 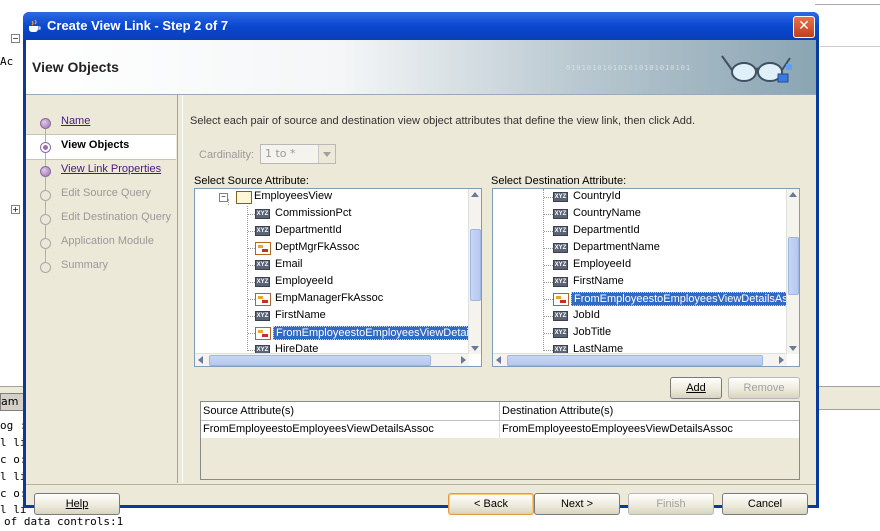 What do you see at coordinates (649, 429) in the screenshot?
I see `table-cell-destination: FromEmployeestoEmployeesViewDetailsAssoc` at bounding box center [649, 429].